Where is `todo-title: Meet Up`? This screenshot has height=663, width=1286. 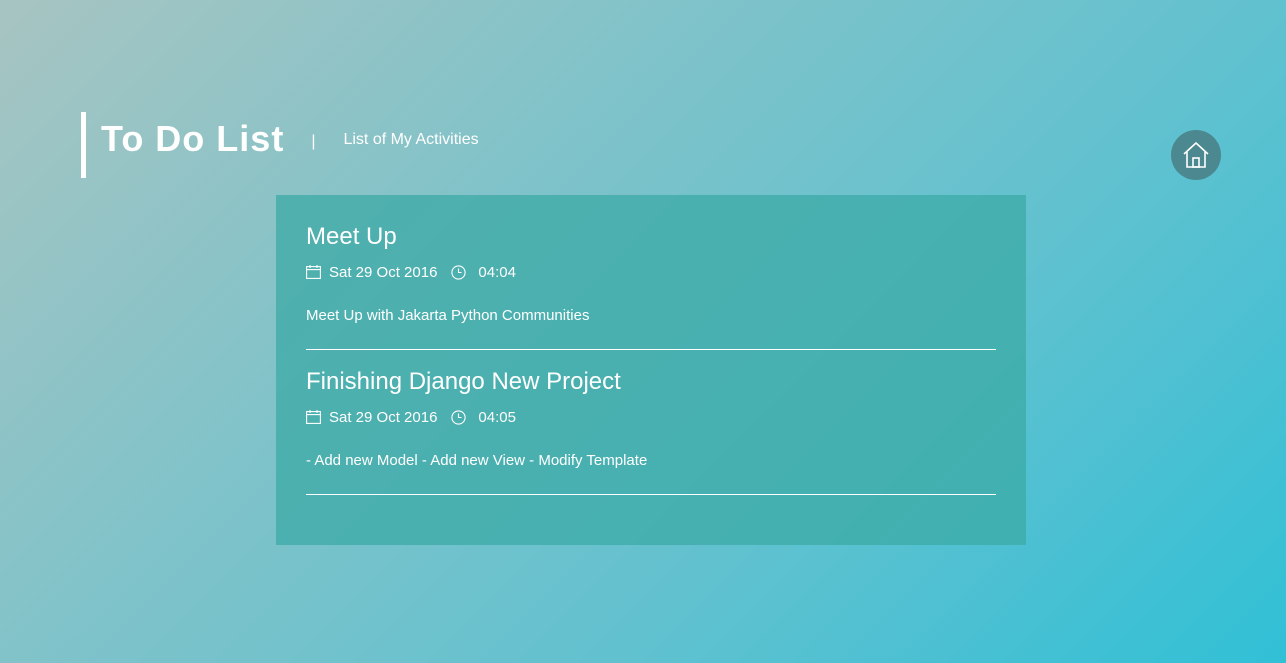 todo-title: Meet Up is located at coordinates (351, 236).